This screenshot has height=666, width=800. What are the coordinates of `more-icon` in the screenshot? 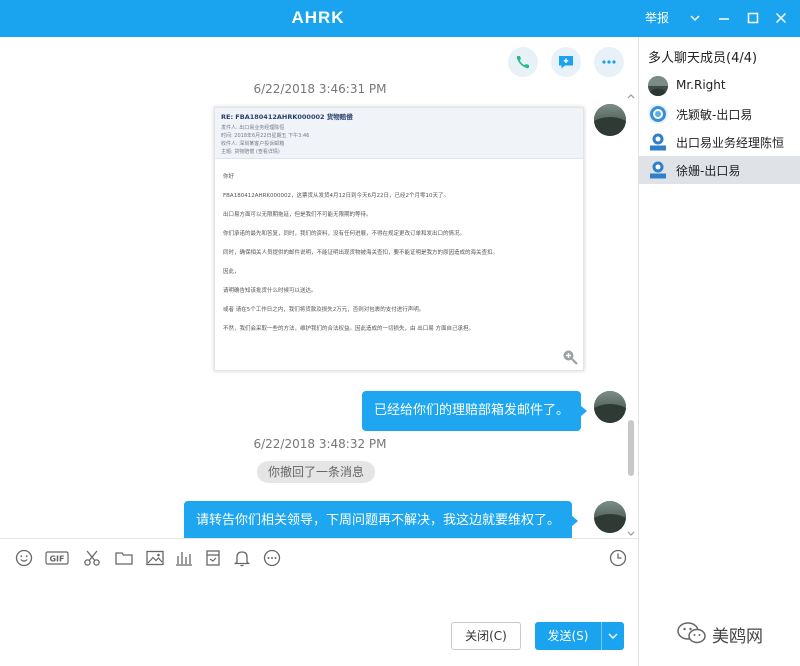 It's located at (609, 62).